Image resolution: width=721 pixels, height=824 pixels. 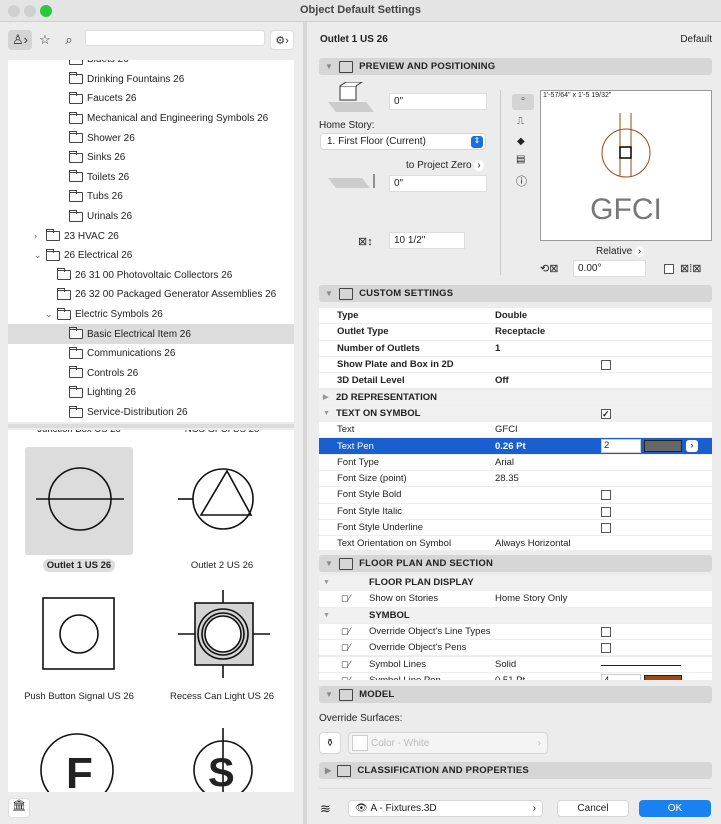 I want to click on tree-item: Lighting 26, so click(x=151, y=393).